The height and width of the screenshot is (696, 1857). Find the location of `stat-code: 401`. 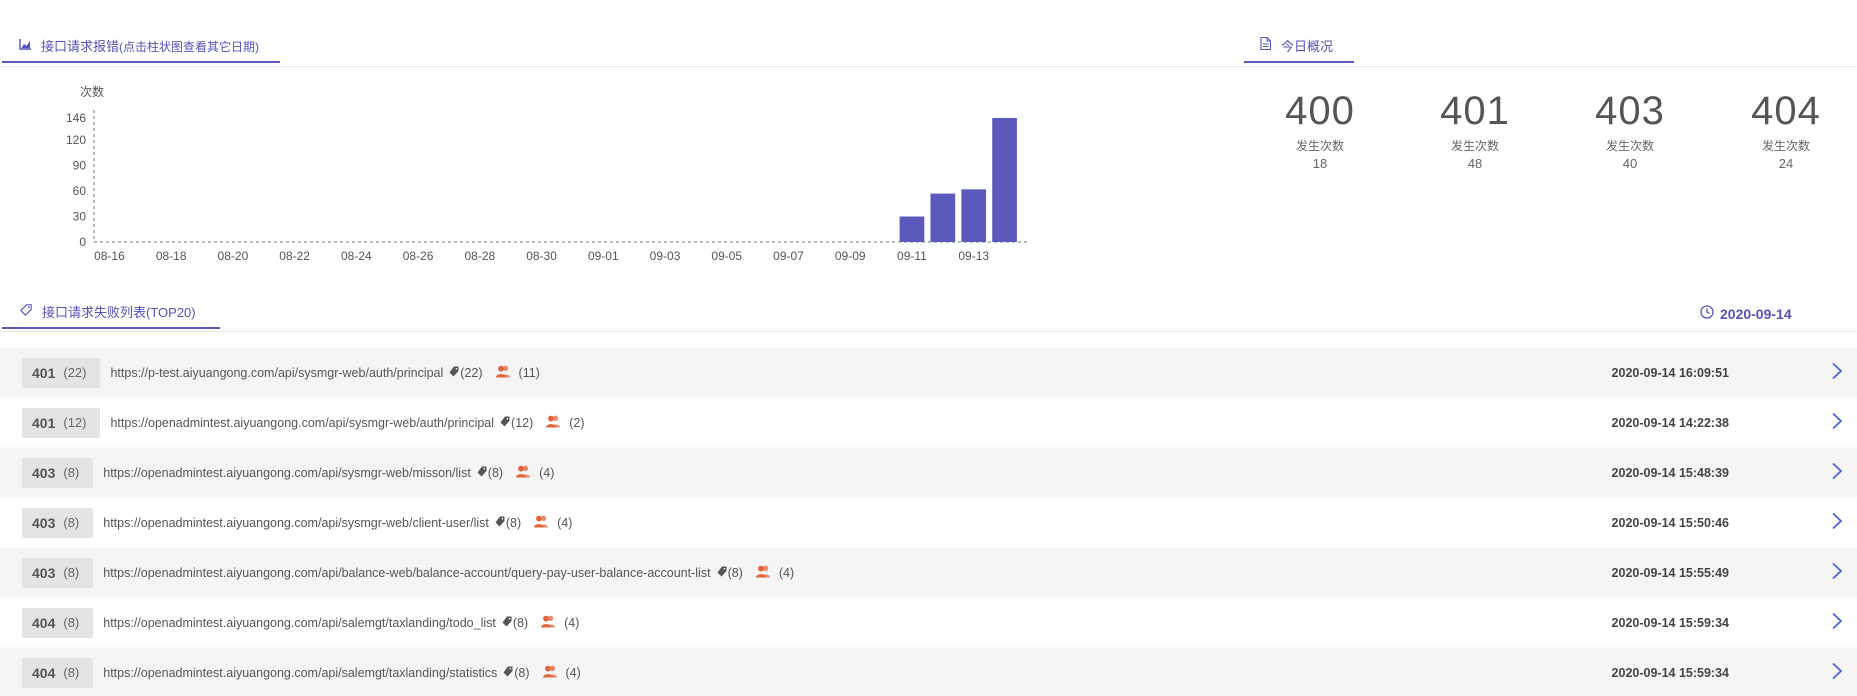

stat-code: 401 is located at coordinates (1475, 111).